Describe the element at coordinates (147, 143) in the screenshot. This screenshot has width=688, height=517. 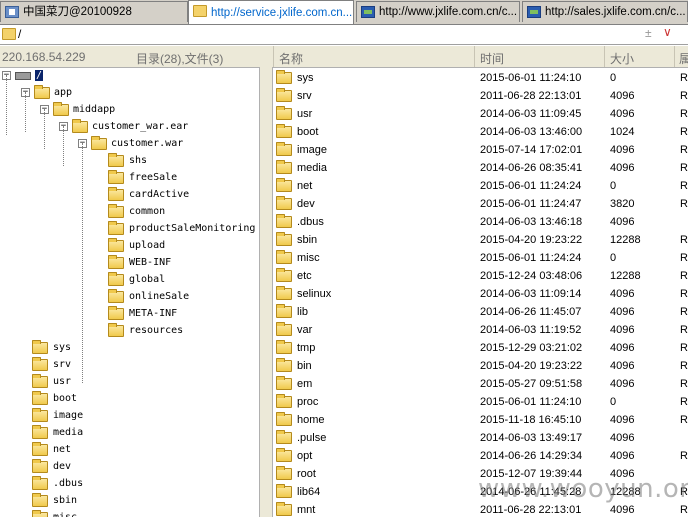
I see `tree-item-label: customer.war` at that location.